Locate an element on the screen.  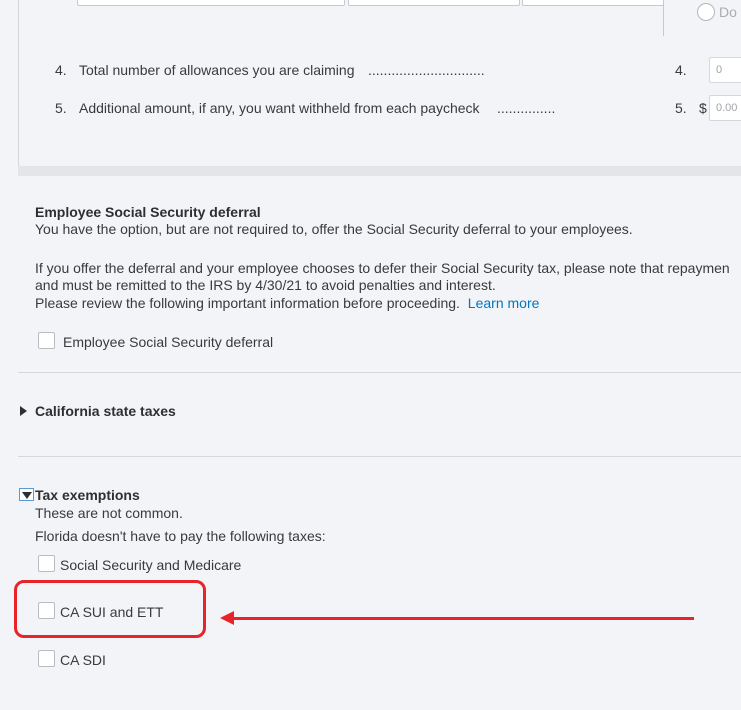
row-4-number: 4. is located at coordinates (61, 70).